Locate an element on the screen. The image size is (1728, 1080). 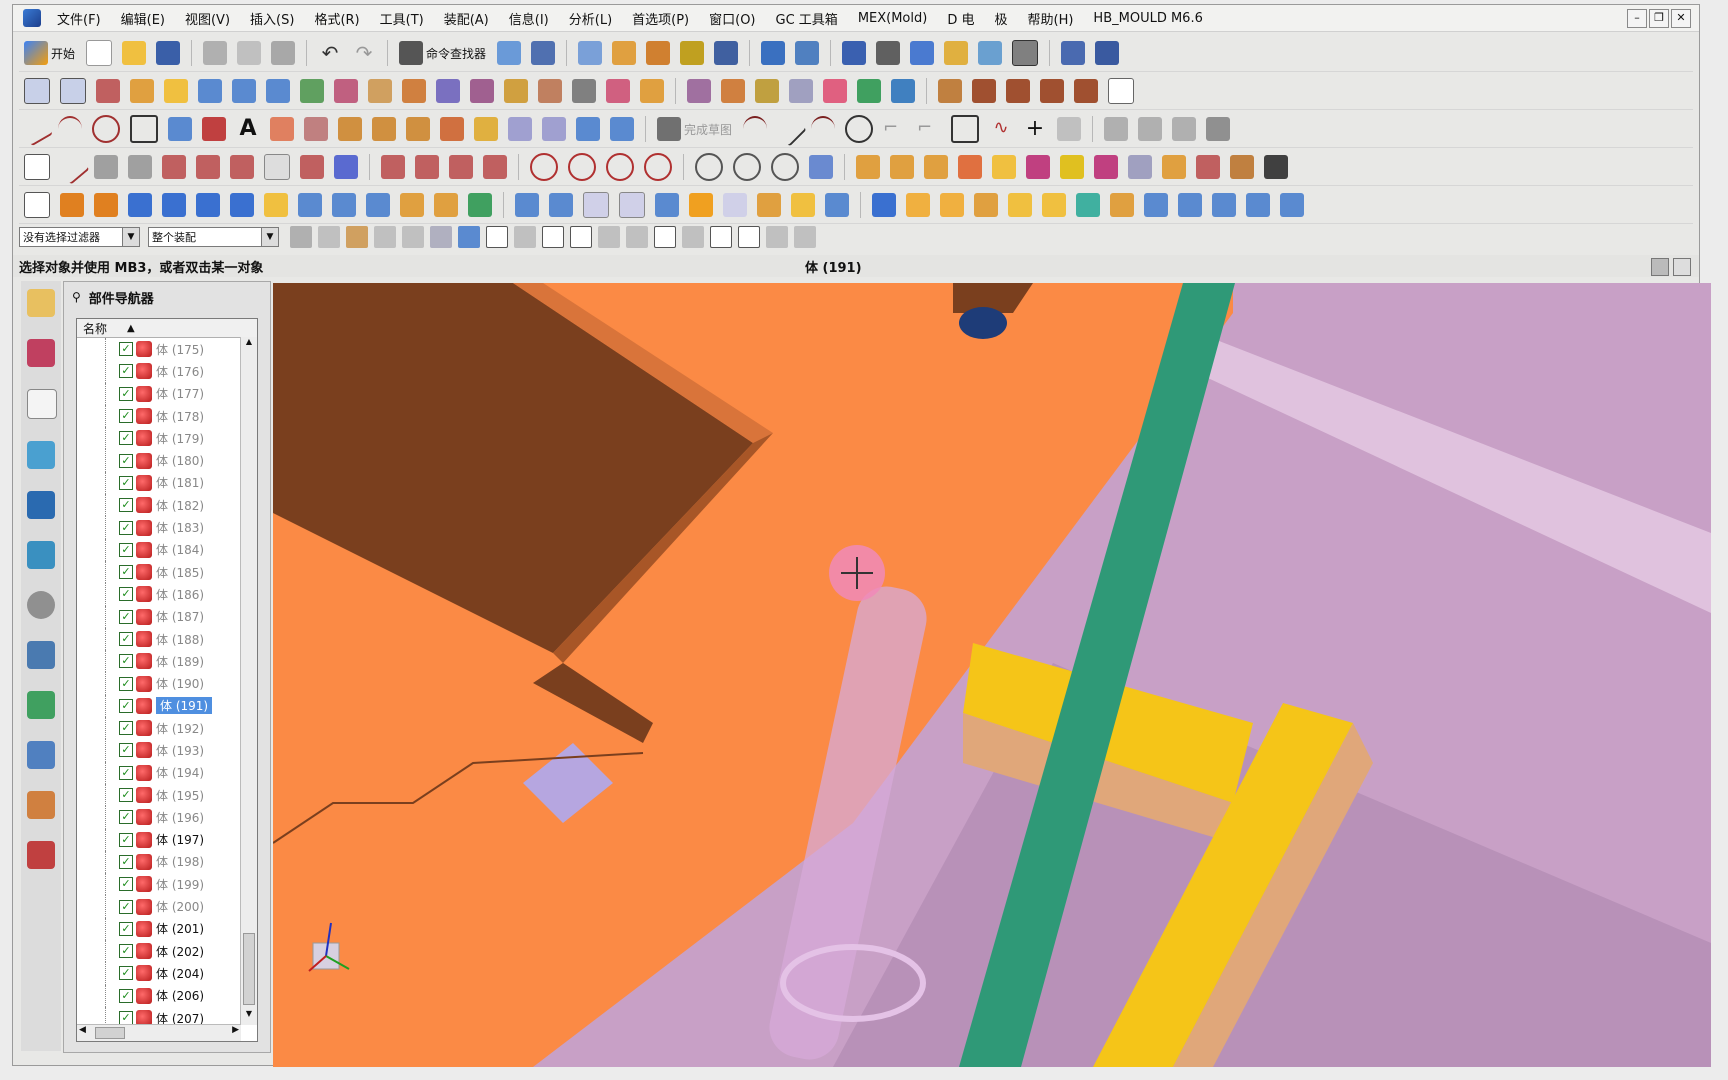
quick-extend-icon is located at coordinates (1150, 129).